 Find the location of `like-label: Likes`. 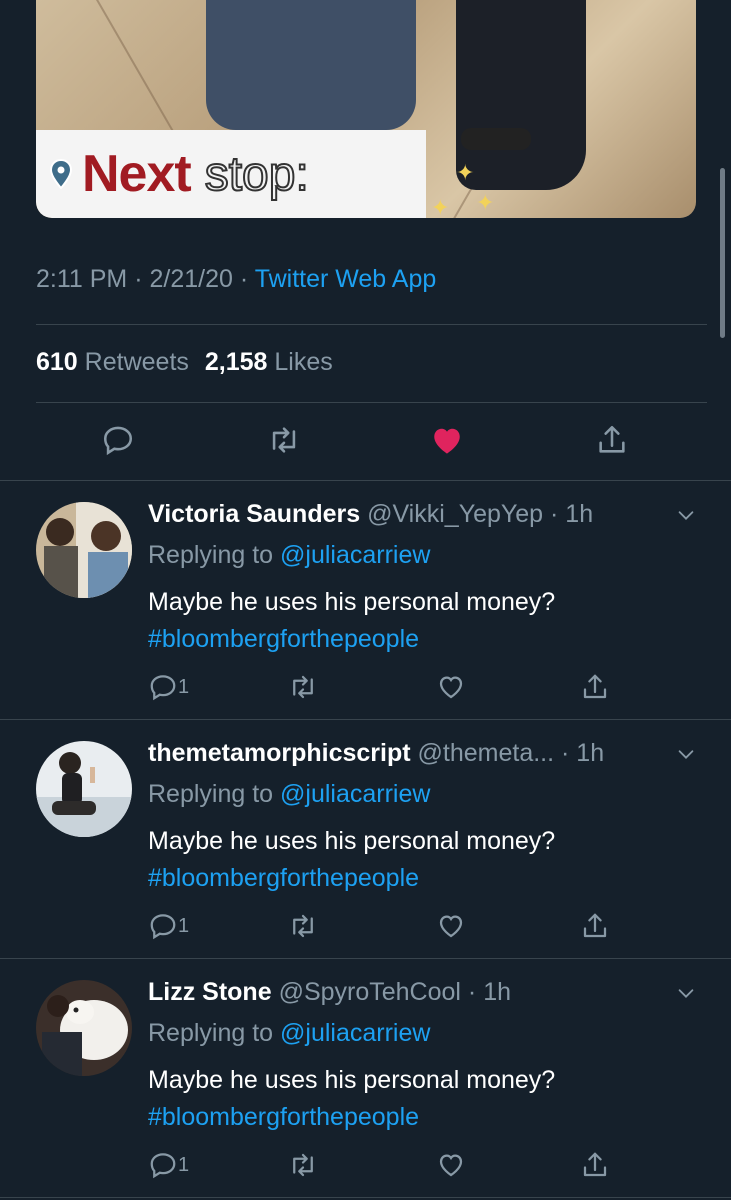

like-label: Likes is located at coordinates (303, 362).